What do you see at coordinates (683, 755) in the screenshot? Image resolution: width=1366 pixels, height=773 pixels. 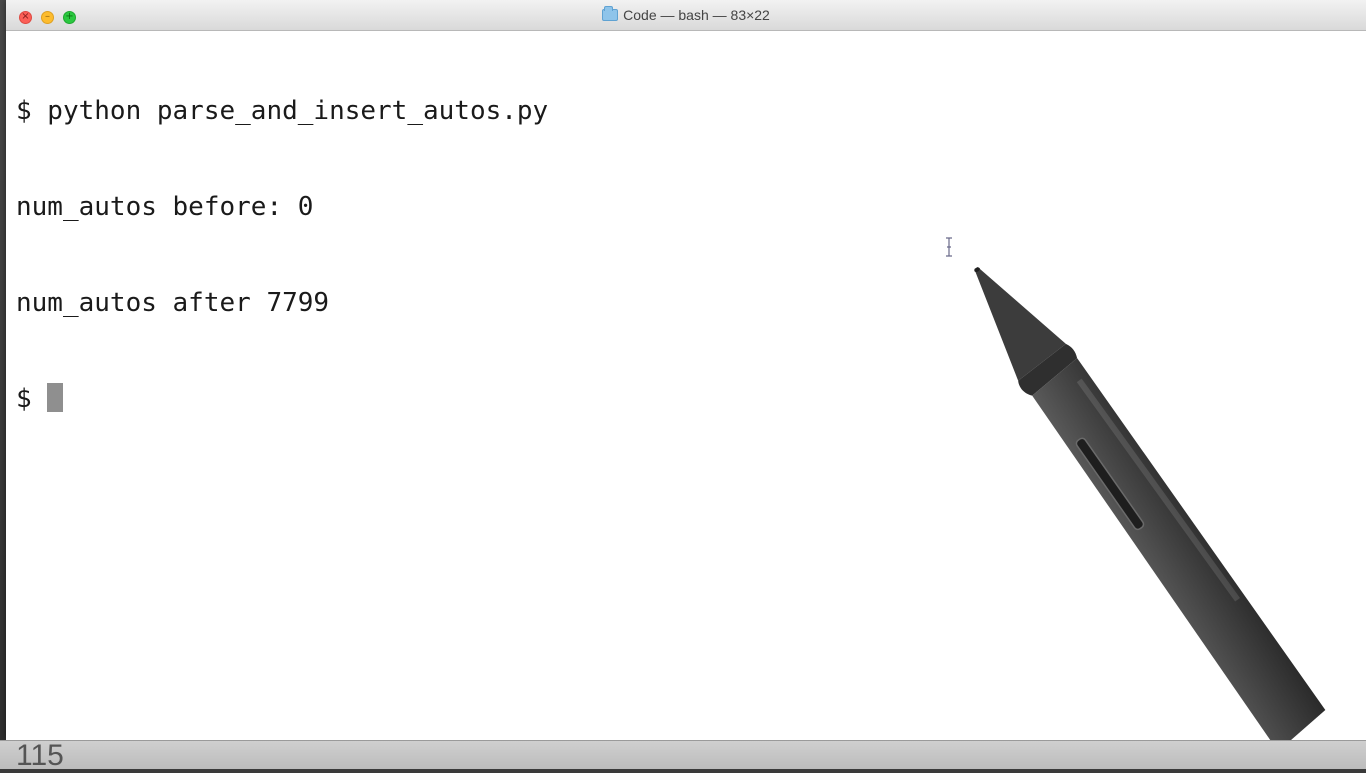 I see `bottom-bar: 115` at bounding box center [683, 755].